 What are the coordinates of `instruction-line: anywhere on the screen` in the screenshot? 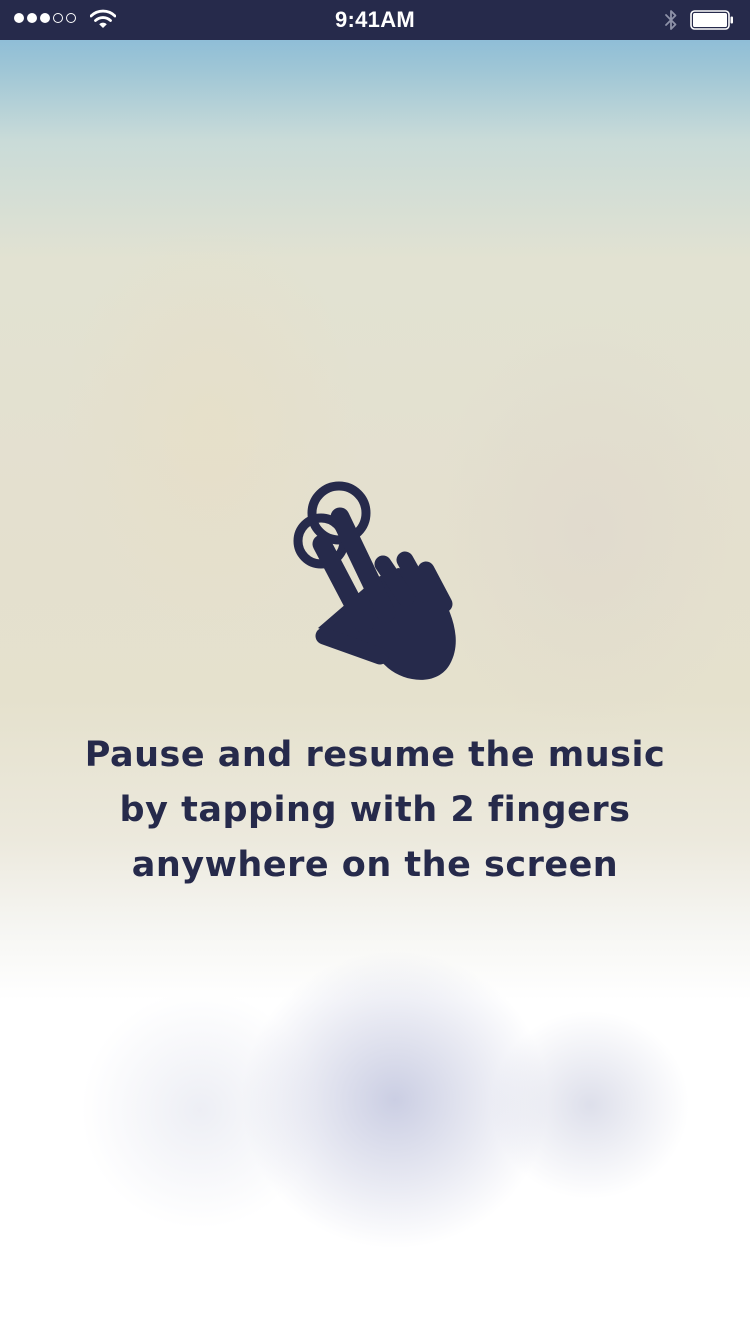 It's located at (375, 865).